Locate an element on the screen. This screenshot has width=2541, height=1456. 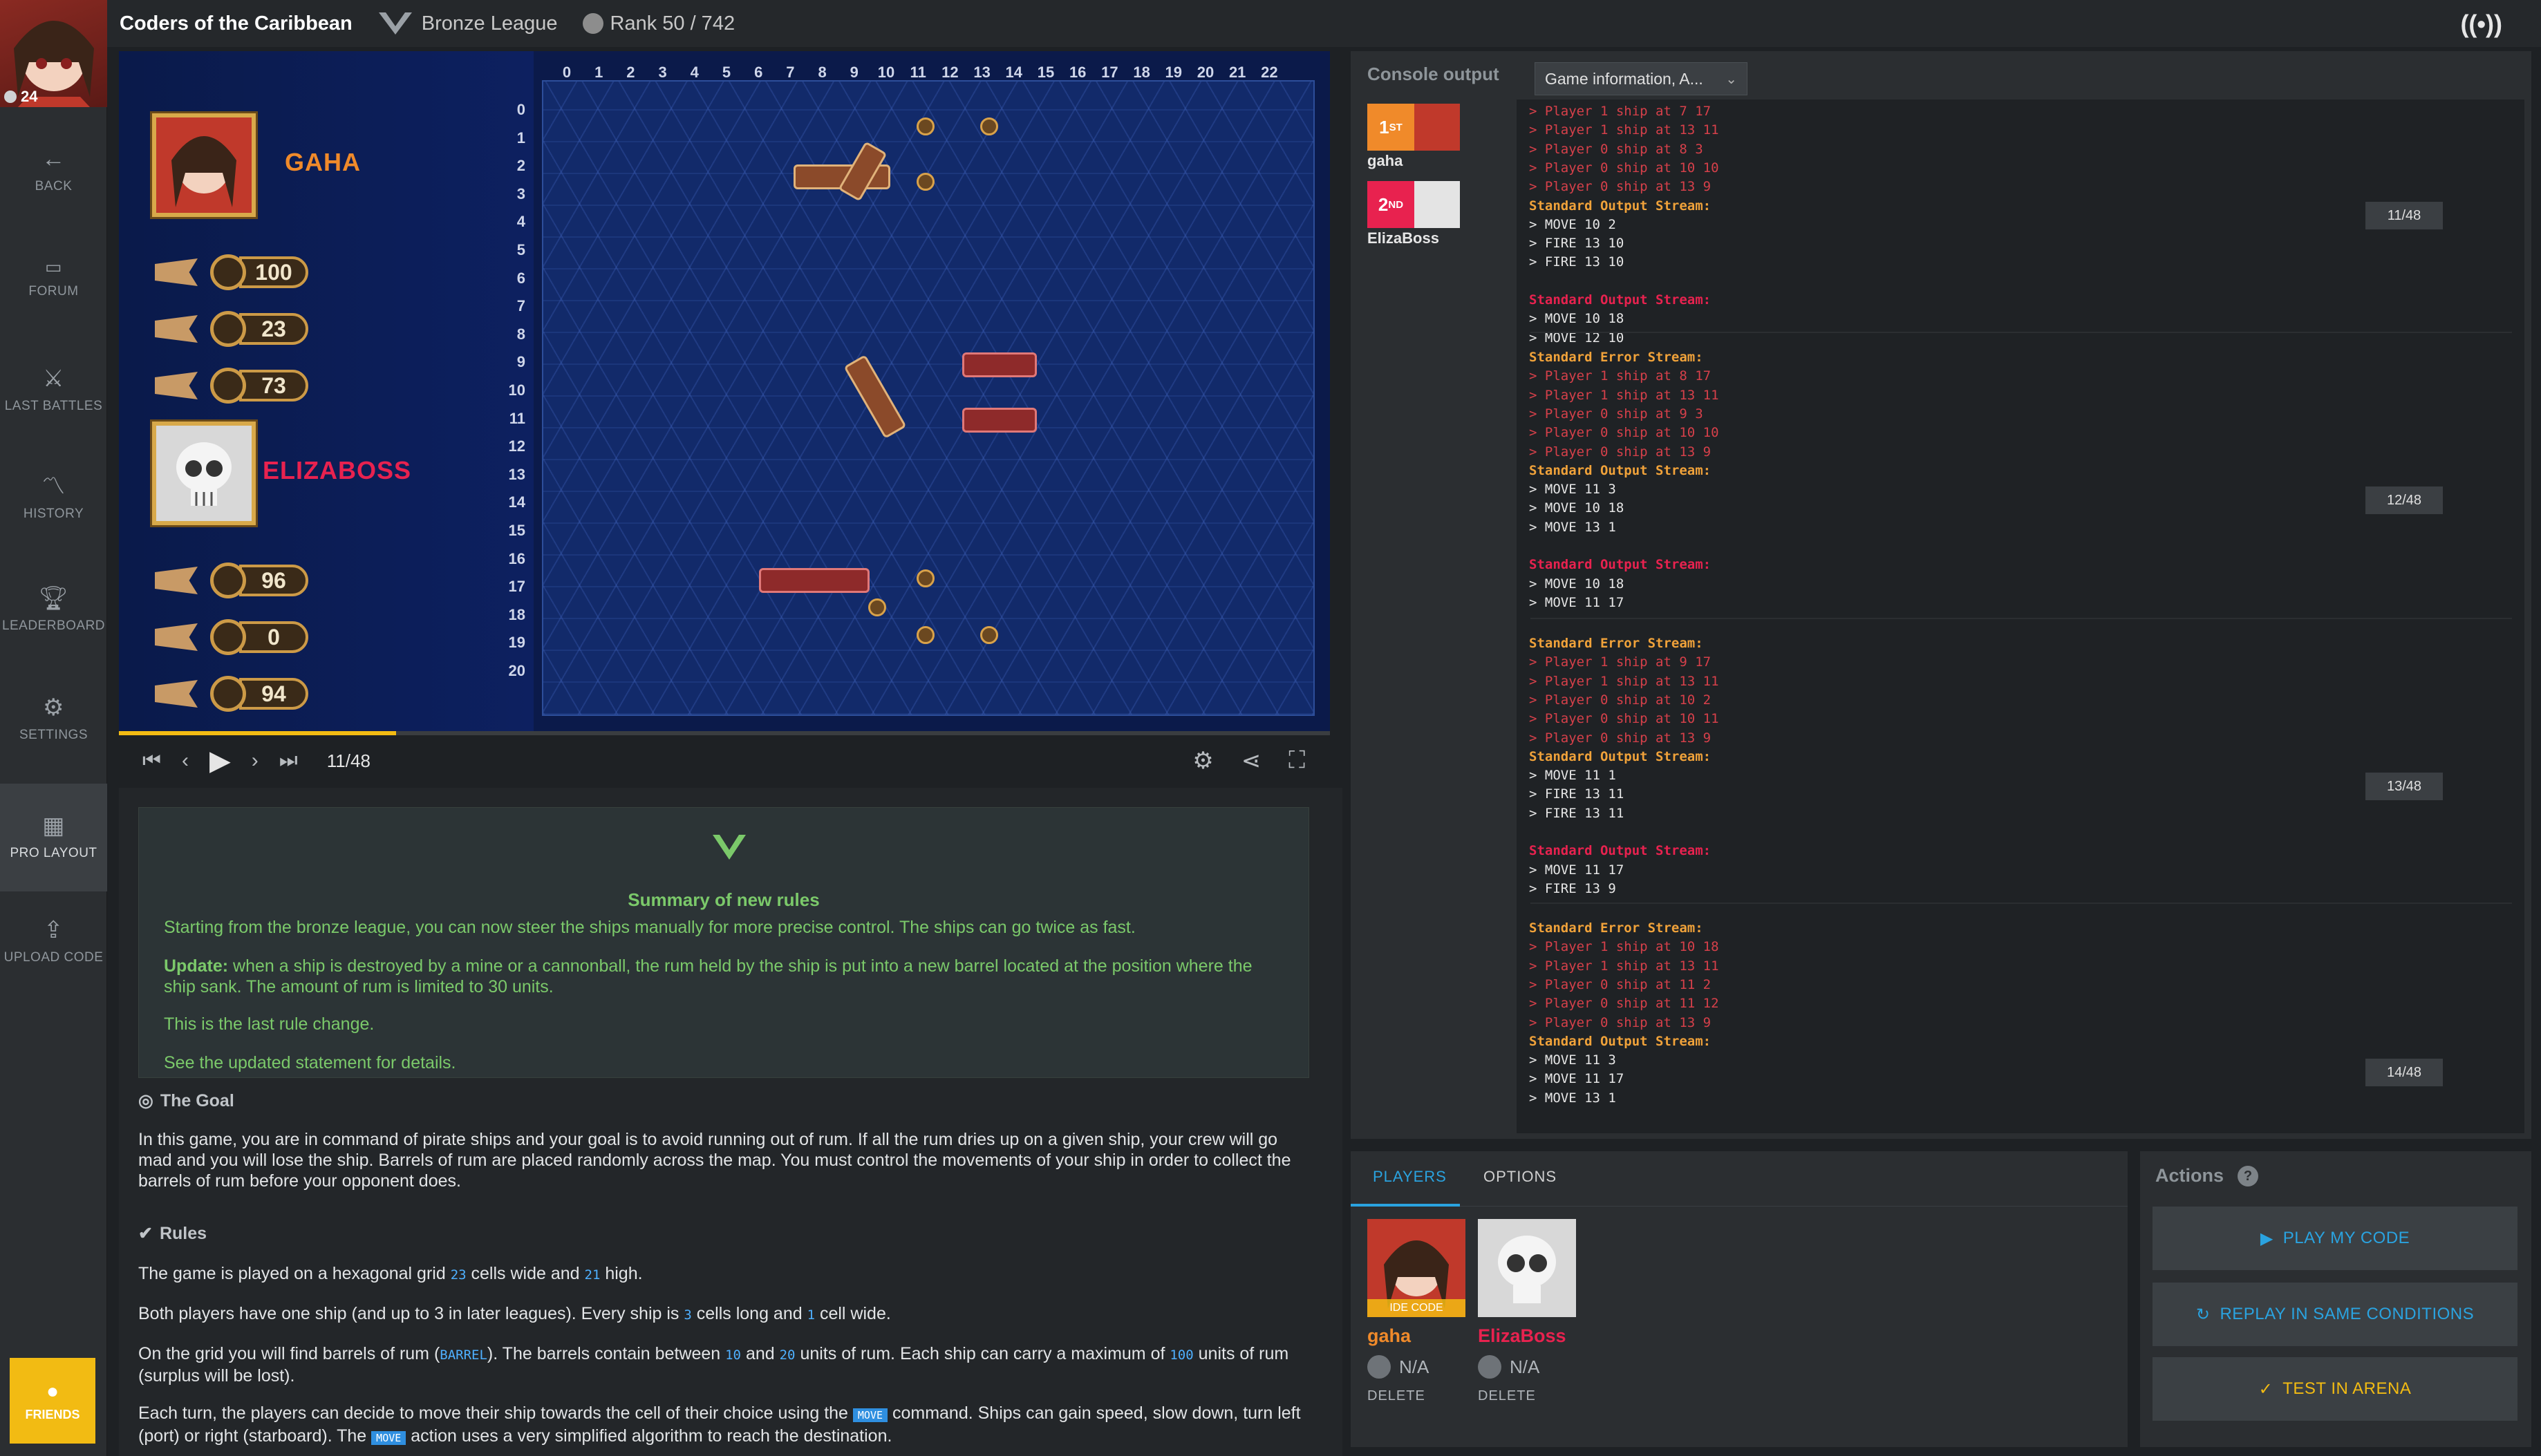
rum-barrel is located at coordinates (989, 126).